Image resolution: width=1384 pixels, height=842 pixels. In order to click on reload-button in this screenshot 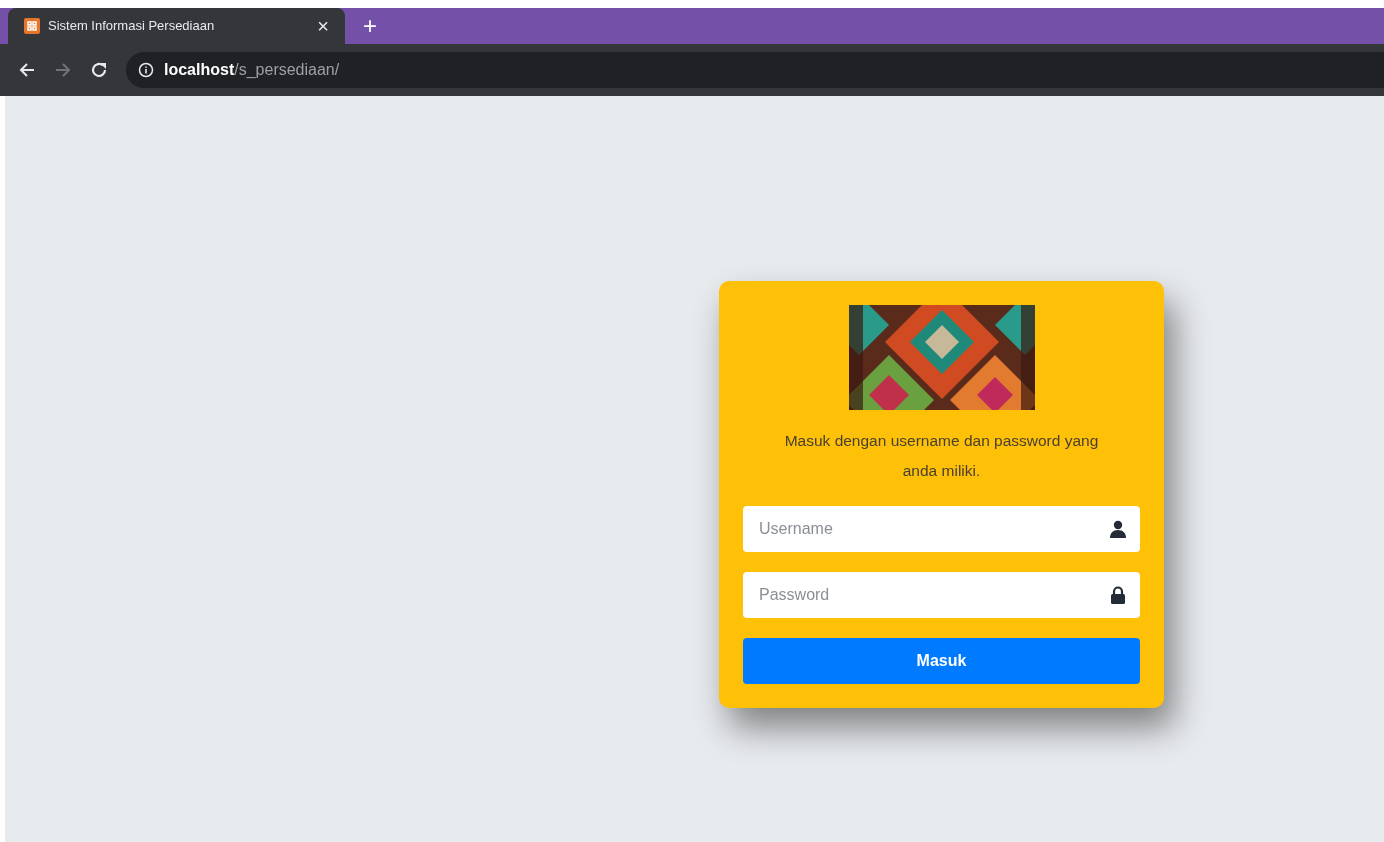, I will do `click(99, 70)`.